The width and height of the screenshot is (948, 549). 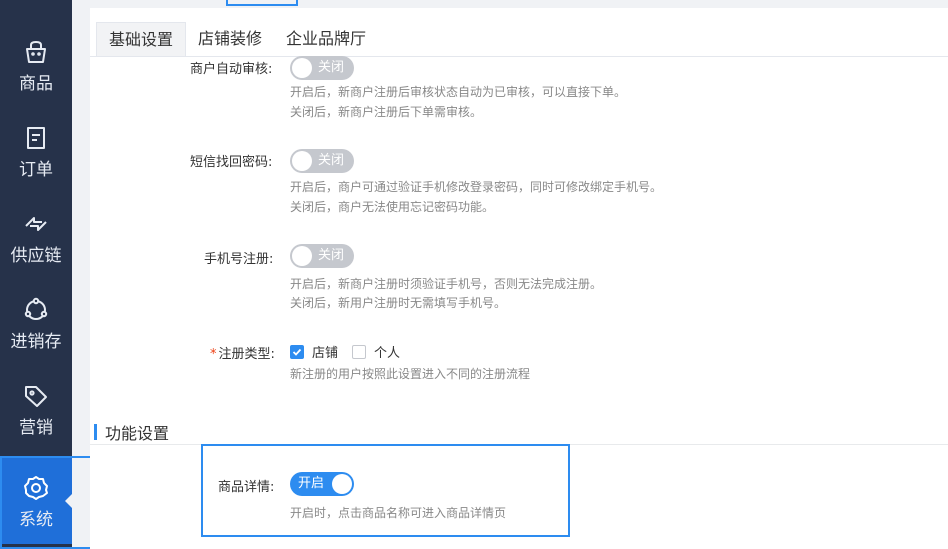 I want to click on sidebar-item-label: 系统, so click(x=36, y=519).